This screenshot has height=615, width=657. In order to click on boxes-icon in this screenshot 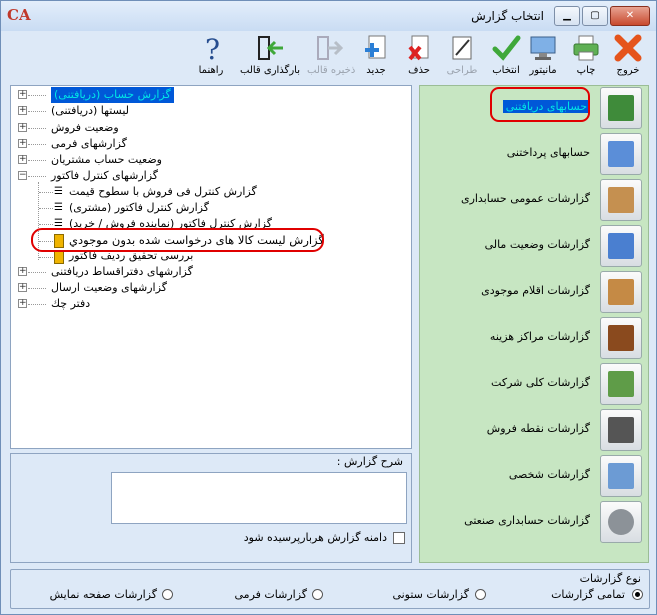, I will do `click(621, 292)`.